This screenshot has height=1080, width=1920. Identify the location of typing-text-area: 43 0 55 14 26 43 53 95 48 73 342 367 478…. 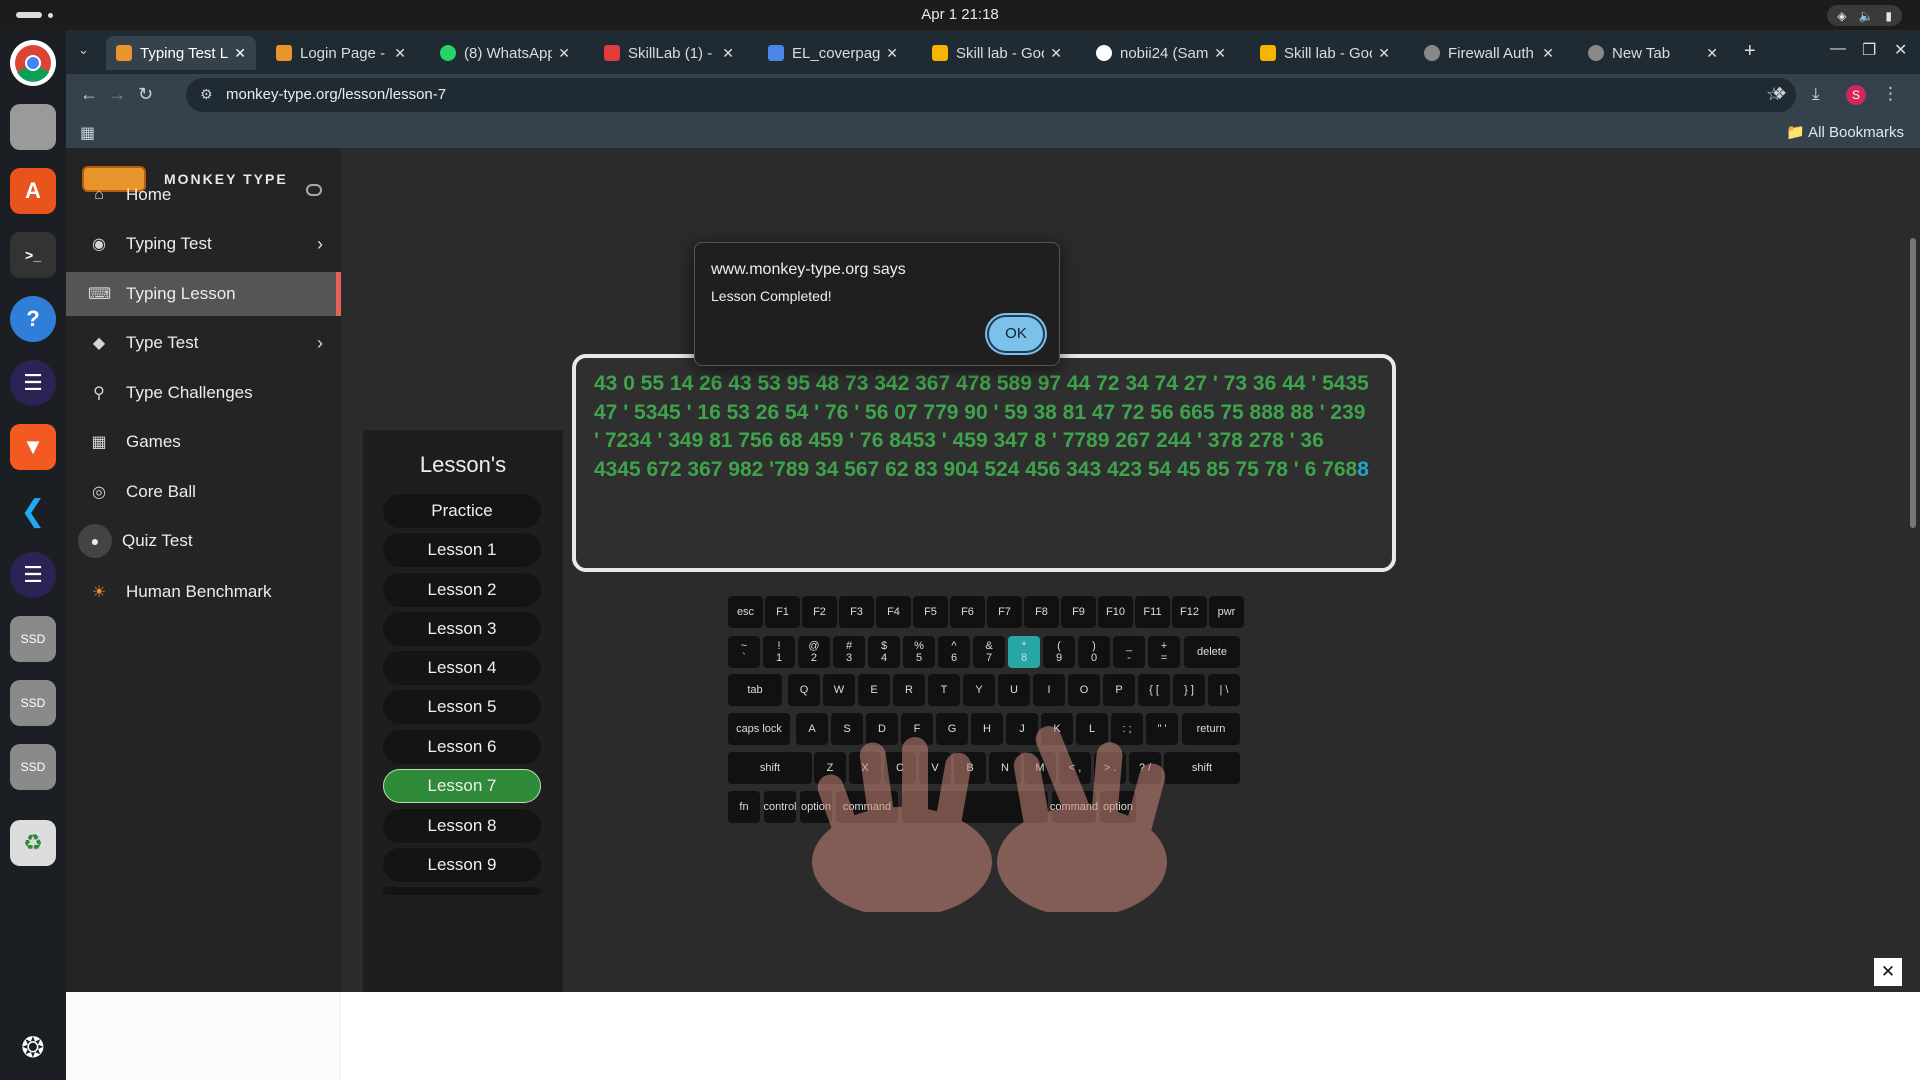
(984, 463).